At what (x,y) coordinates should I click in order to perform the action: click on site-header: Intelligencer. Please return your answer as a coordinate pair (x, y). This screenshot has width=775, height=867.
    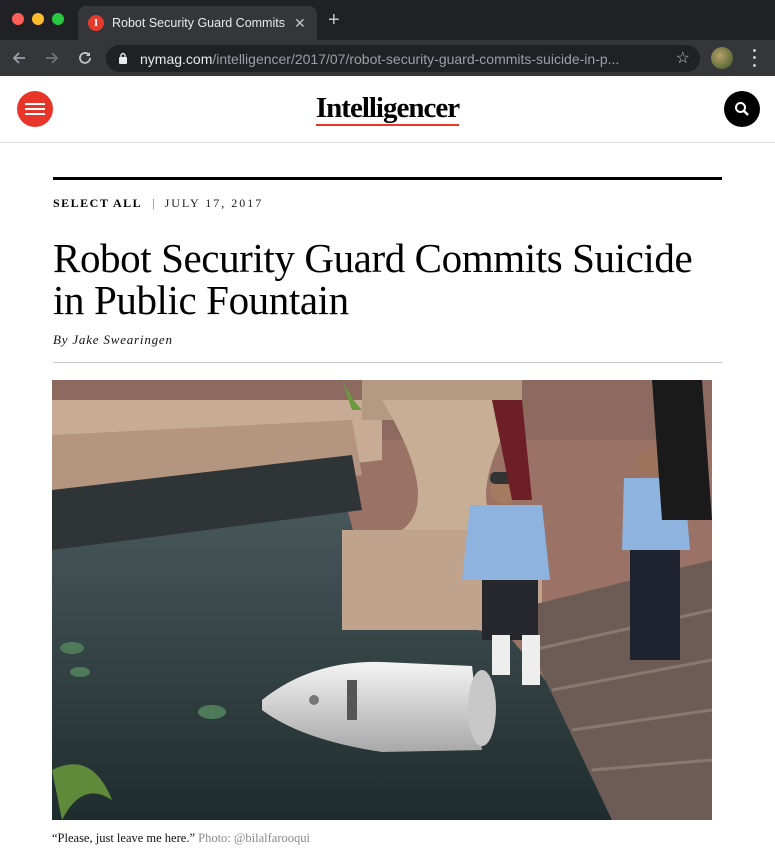
    Looking at the image, I should click on (387, 109).